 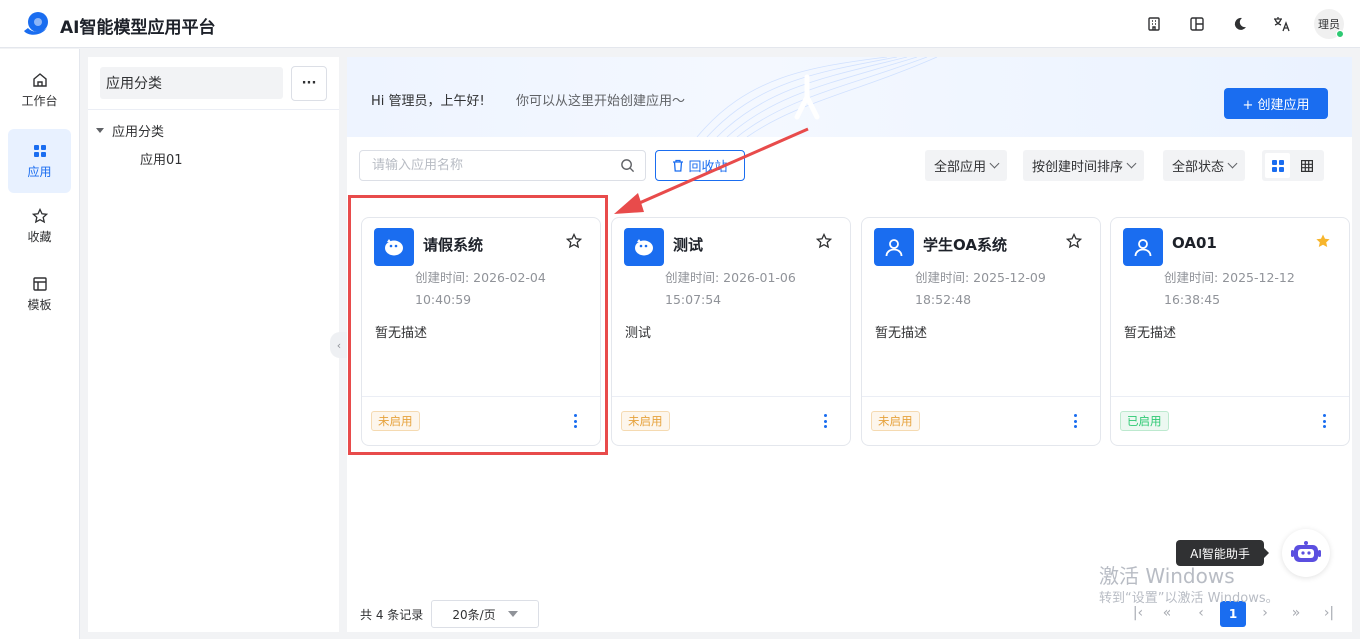 I want to click on nav-item-workbench: 工作台, so click(x=39, y=90).